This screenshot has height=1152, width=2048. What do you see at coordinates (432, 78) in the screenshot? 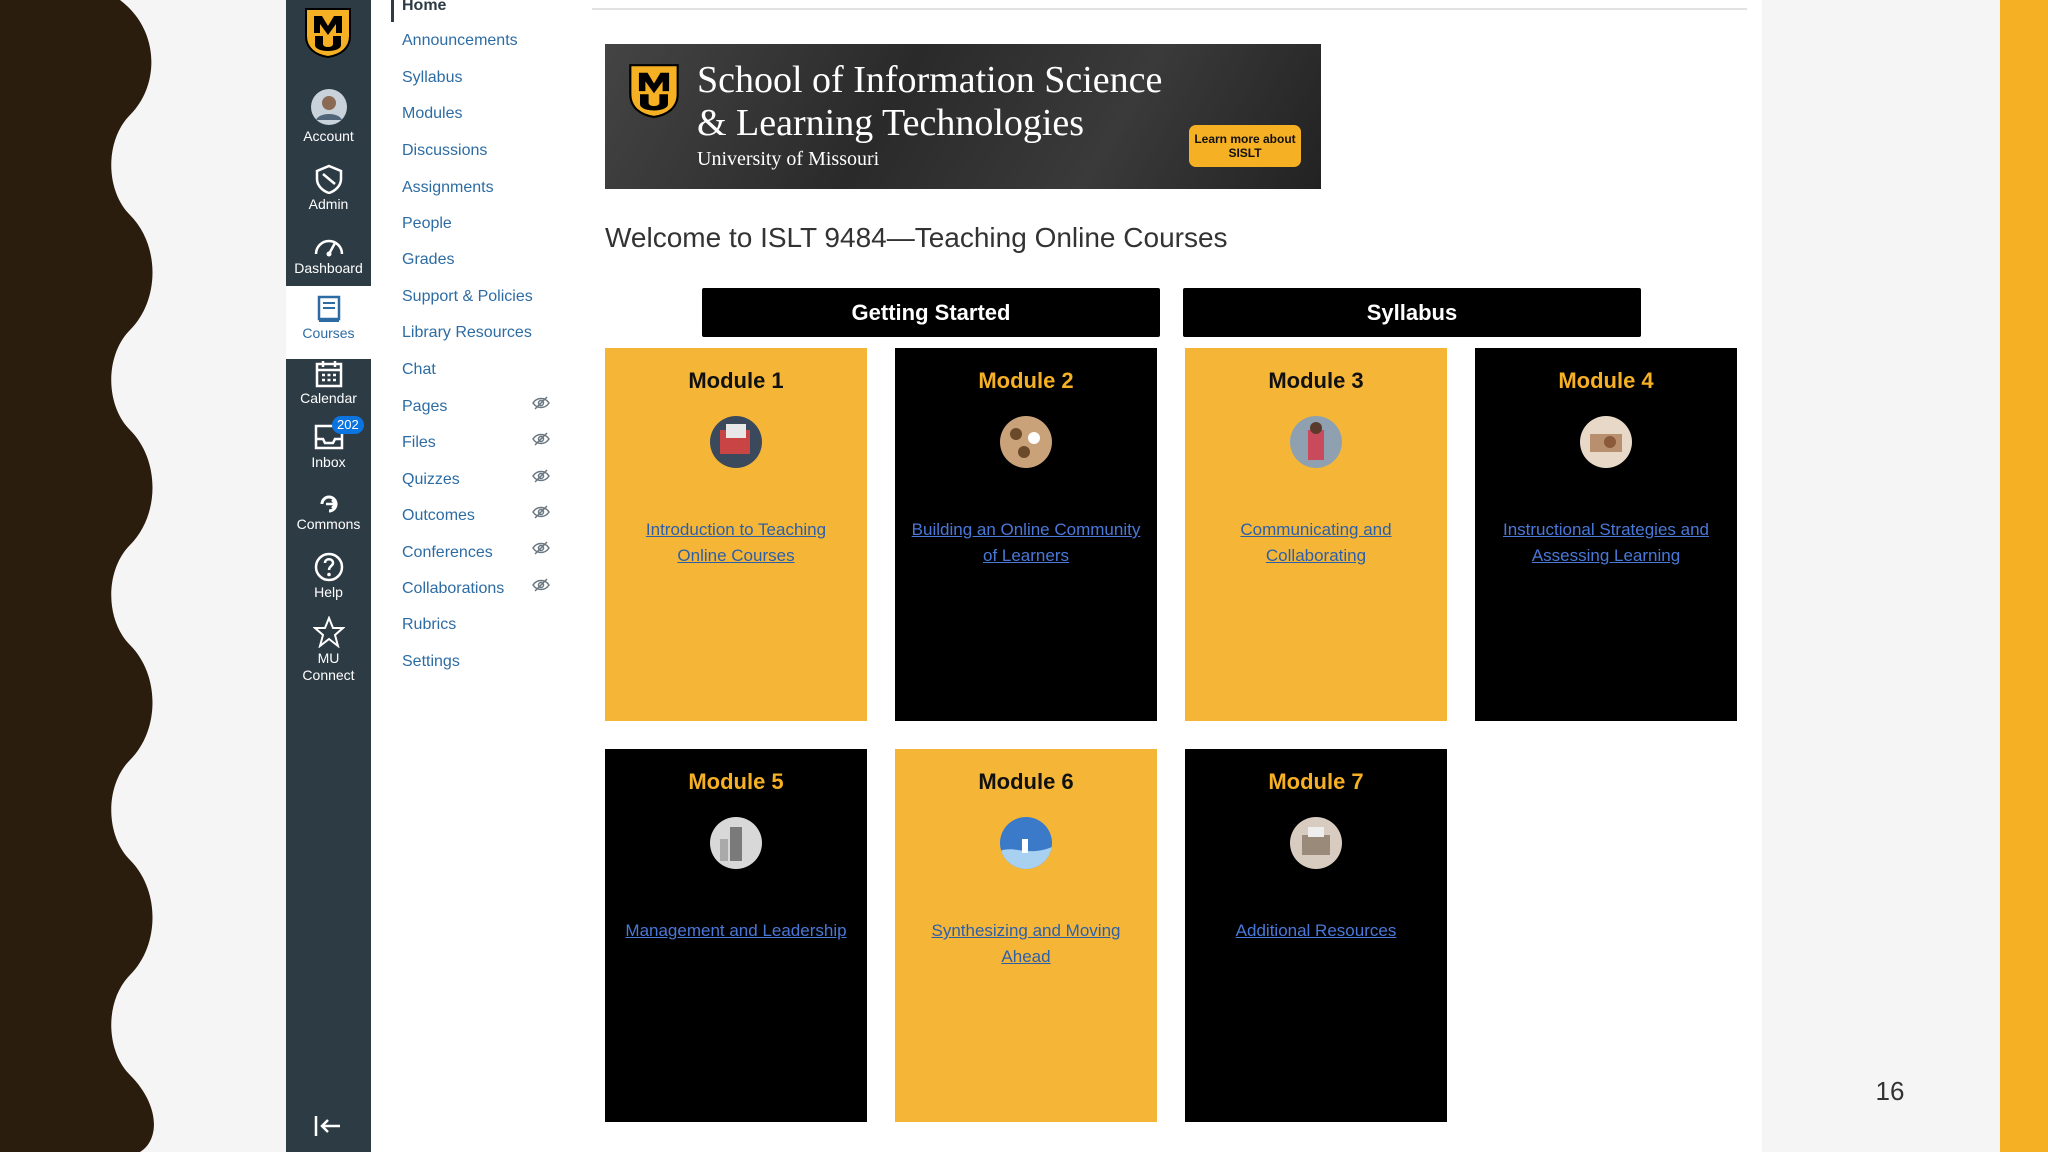
I see `course-nav-syllabus: Syllabus` at bounding box center [432, 78].